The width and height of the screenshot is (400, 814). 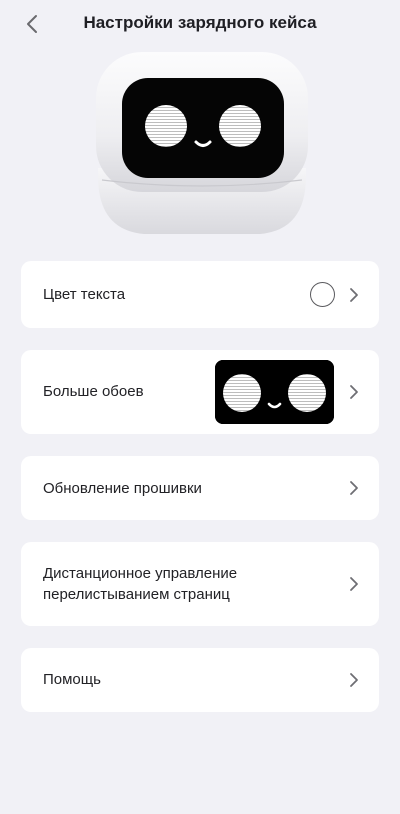 What do you see at coordinates (166, 126) in the screenshot?
I see `left-eye` at bounding box center [166, 126].